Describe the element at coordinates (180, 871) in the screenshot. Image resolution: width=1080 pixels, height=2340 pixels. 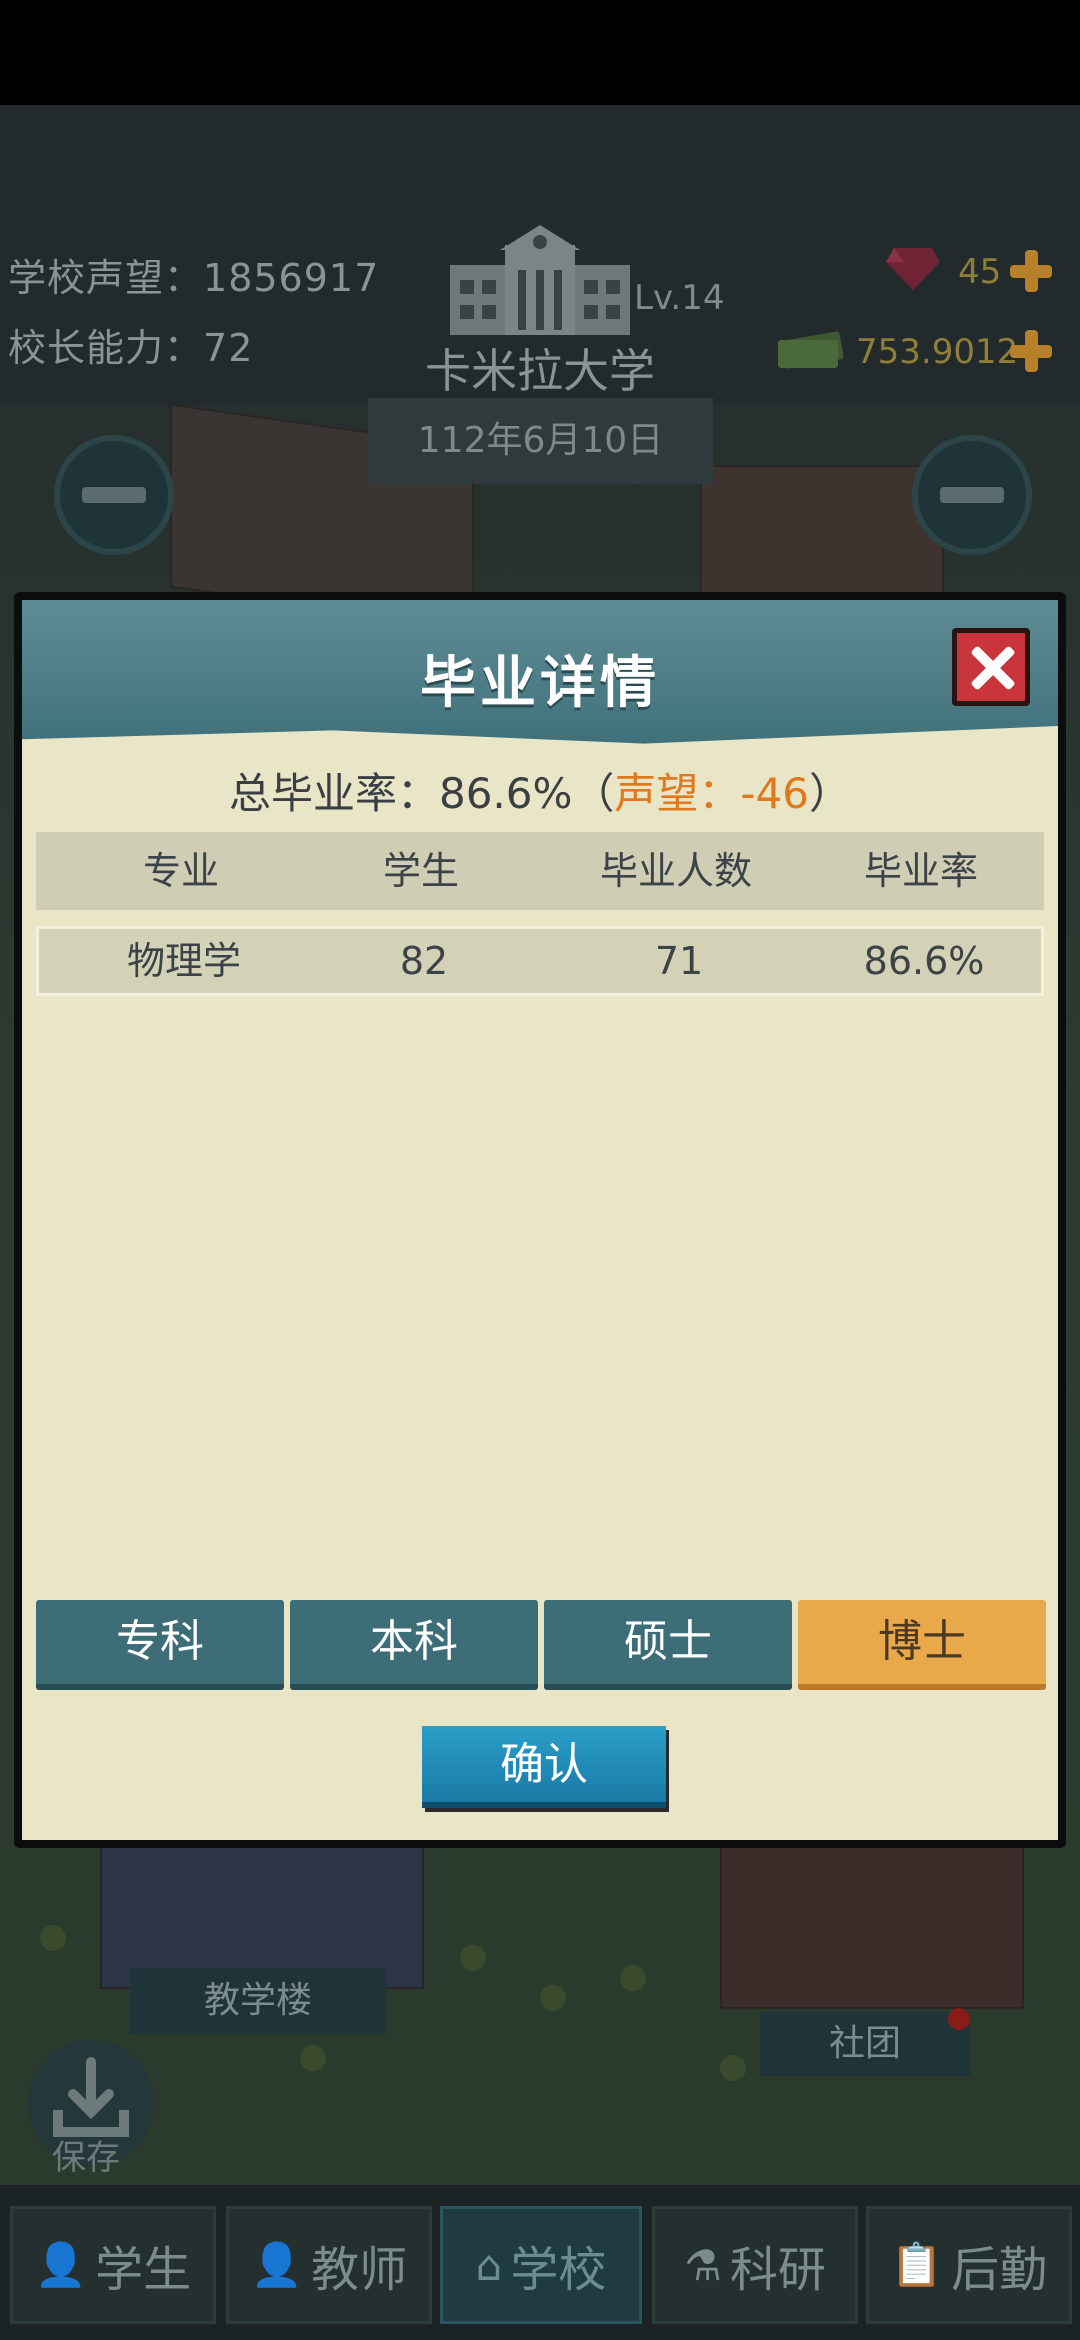
I see `column-major: 专业` at that location.